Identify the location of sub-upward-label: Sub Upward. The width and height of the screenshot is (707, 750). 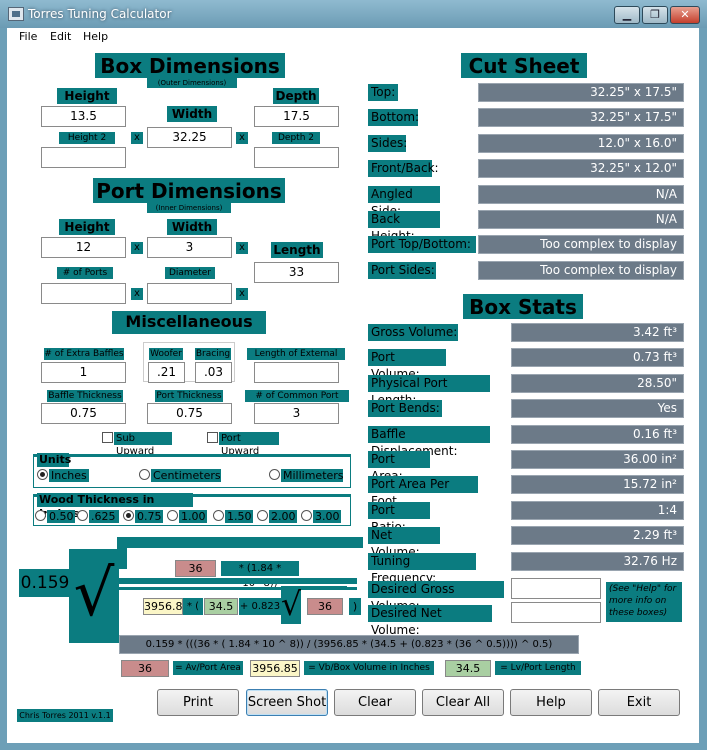
(143, 444).